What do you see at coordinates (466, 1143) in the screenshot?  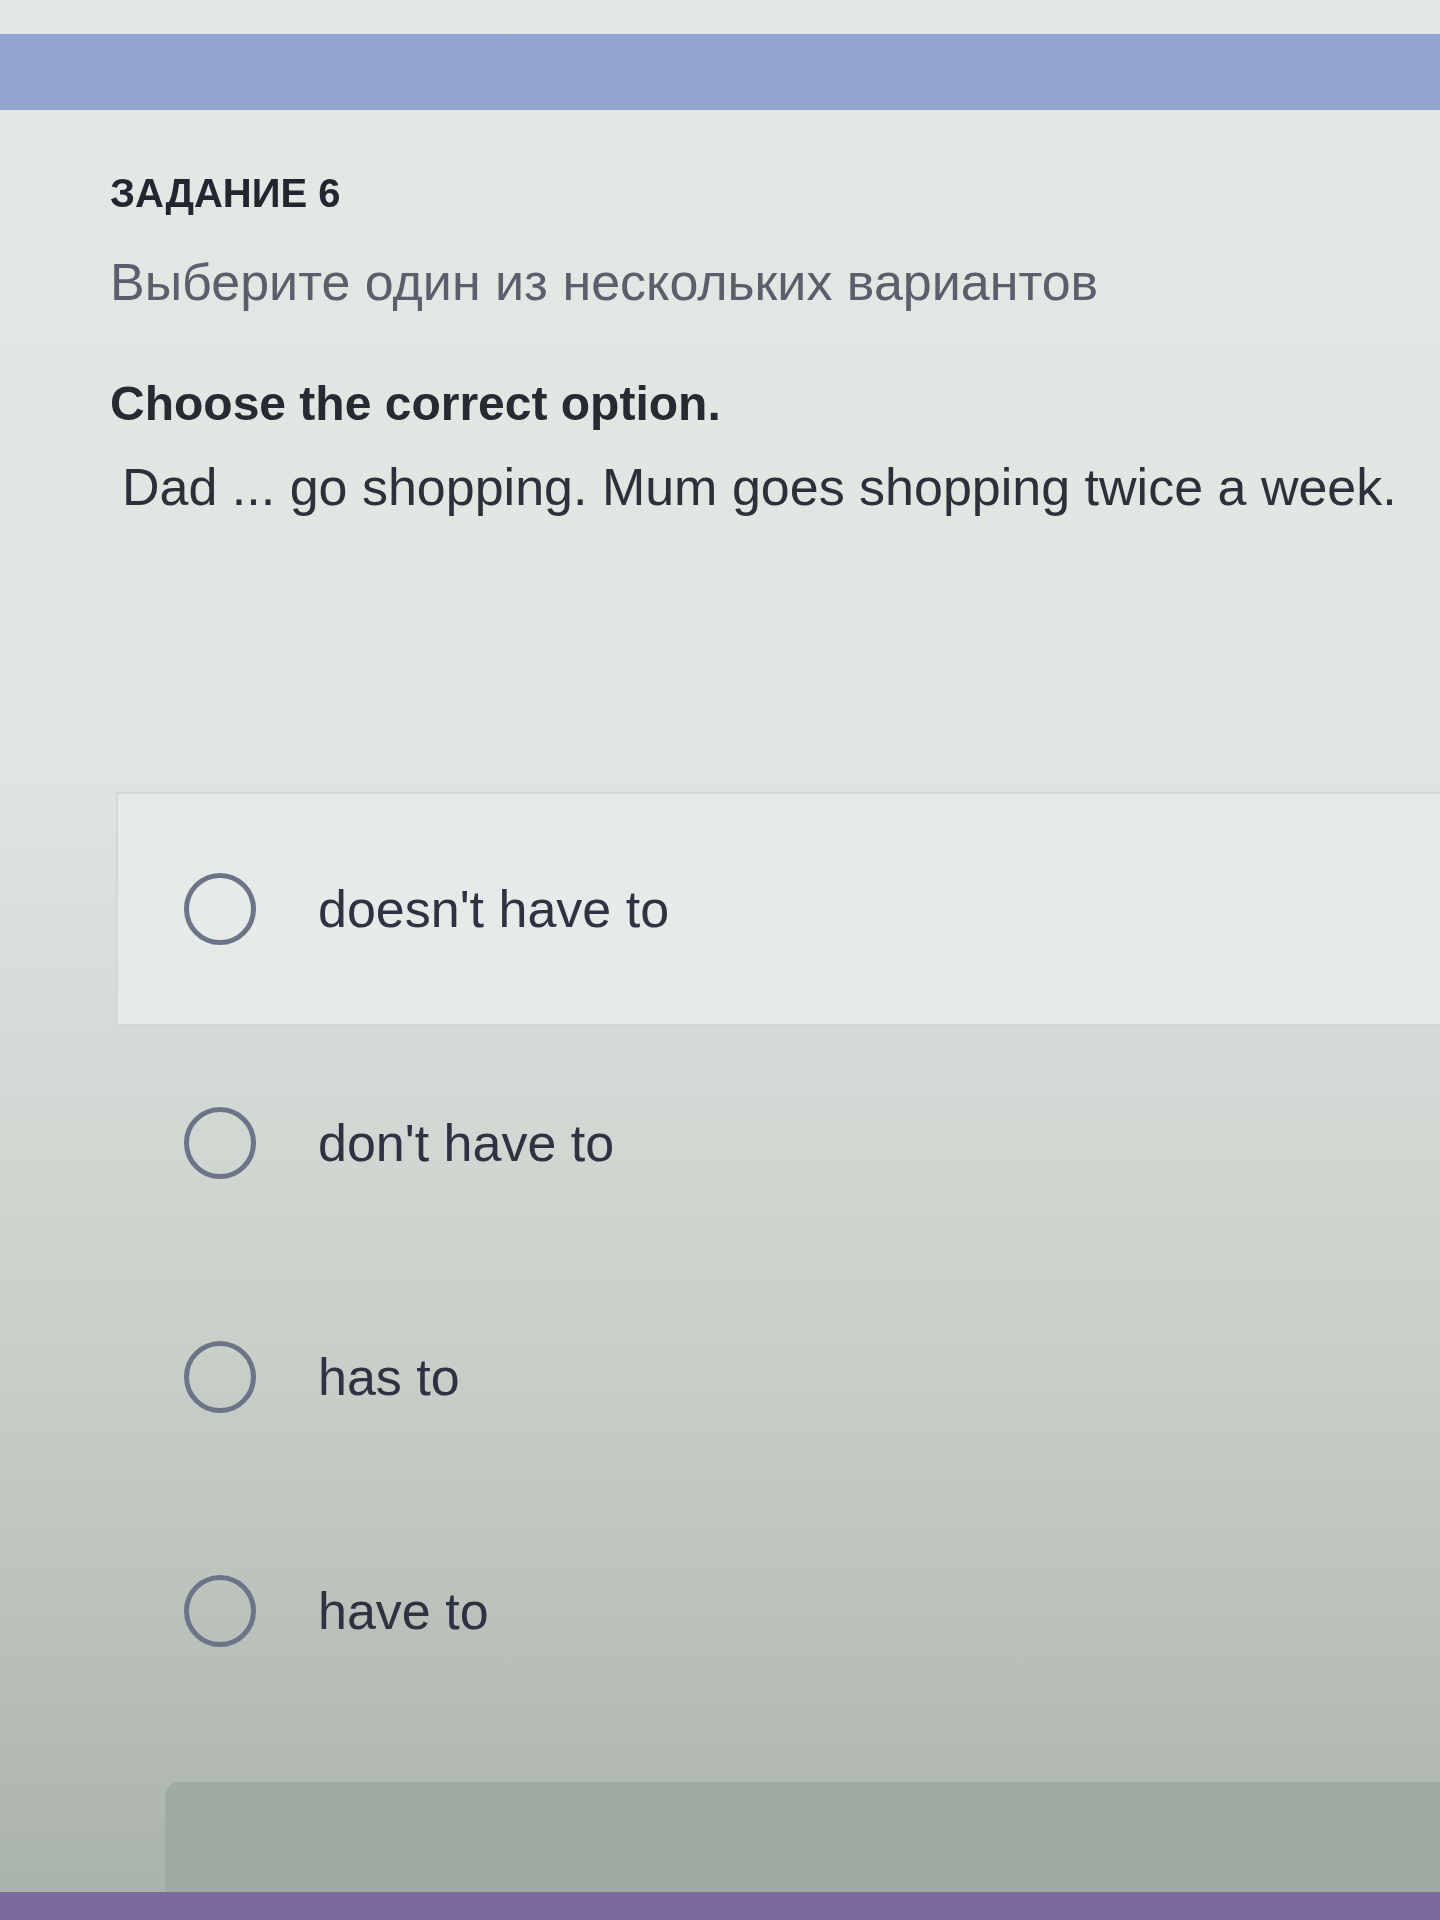 I see `option-label: don't have to` at bounding box center [466, 1143].